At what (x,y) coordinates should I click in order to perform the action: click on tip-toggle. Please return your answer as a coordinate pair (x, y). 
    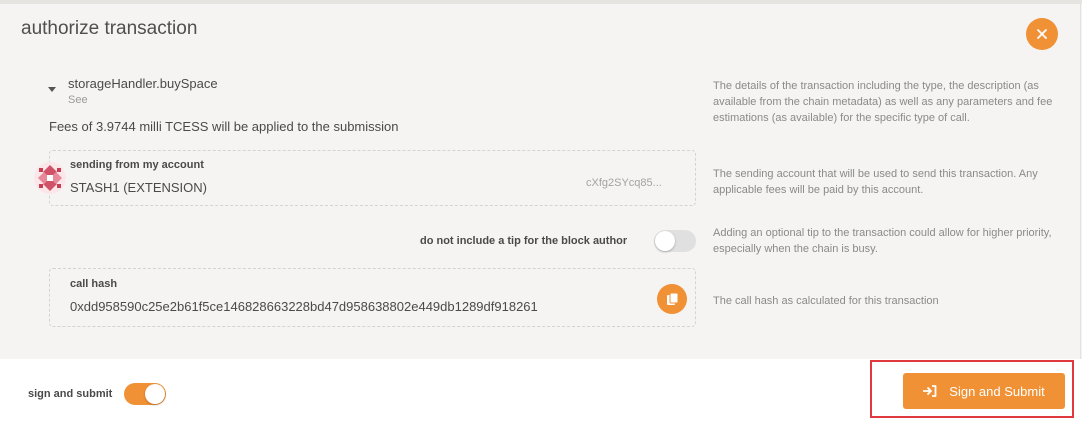
    Looking at the image, I should click on (675, 241).